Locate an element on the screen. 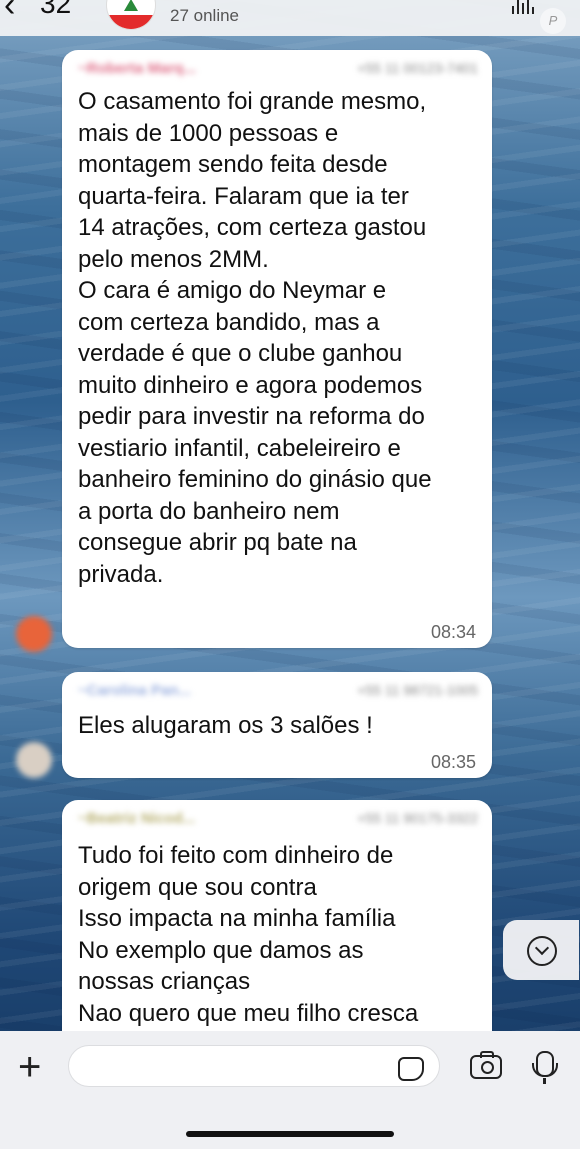 This screenshot has width=580, height=1149. home-indicator is located at coordinates (290, 1134).